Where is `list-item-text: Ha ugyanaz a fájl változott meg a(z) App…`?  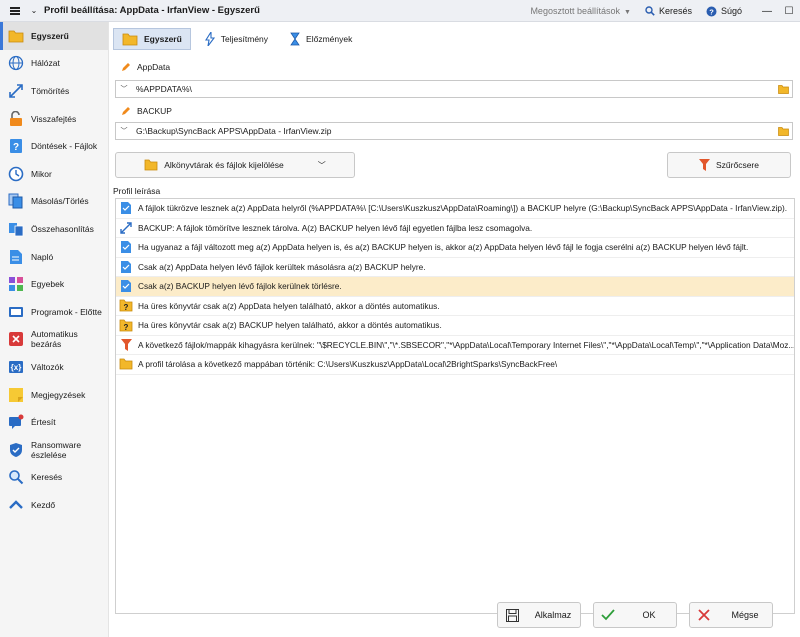 list-item-text: Ha ugyanaz a fájl változott meg a(z) App… is located at coordinates (443, 247).